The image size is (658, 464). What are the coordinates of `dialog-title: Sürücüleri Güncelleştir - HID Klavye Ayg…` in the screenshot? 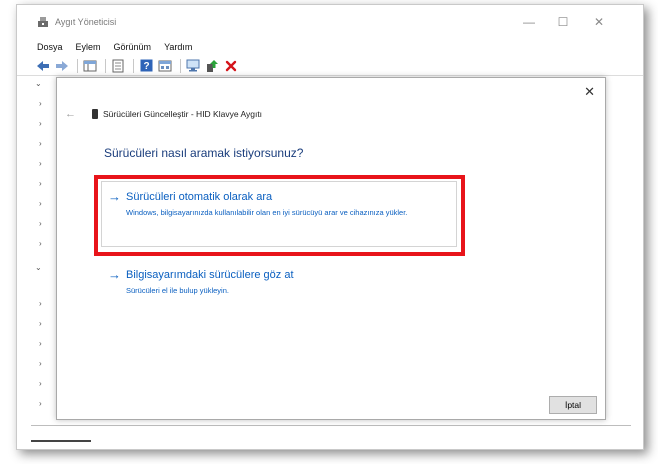 It's located at (183, 114).